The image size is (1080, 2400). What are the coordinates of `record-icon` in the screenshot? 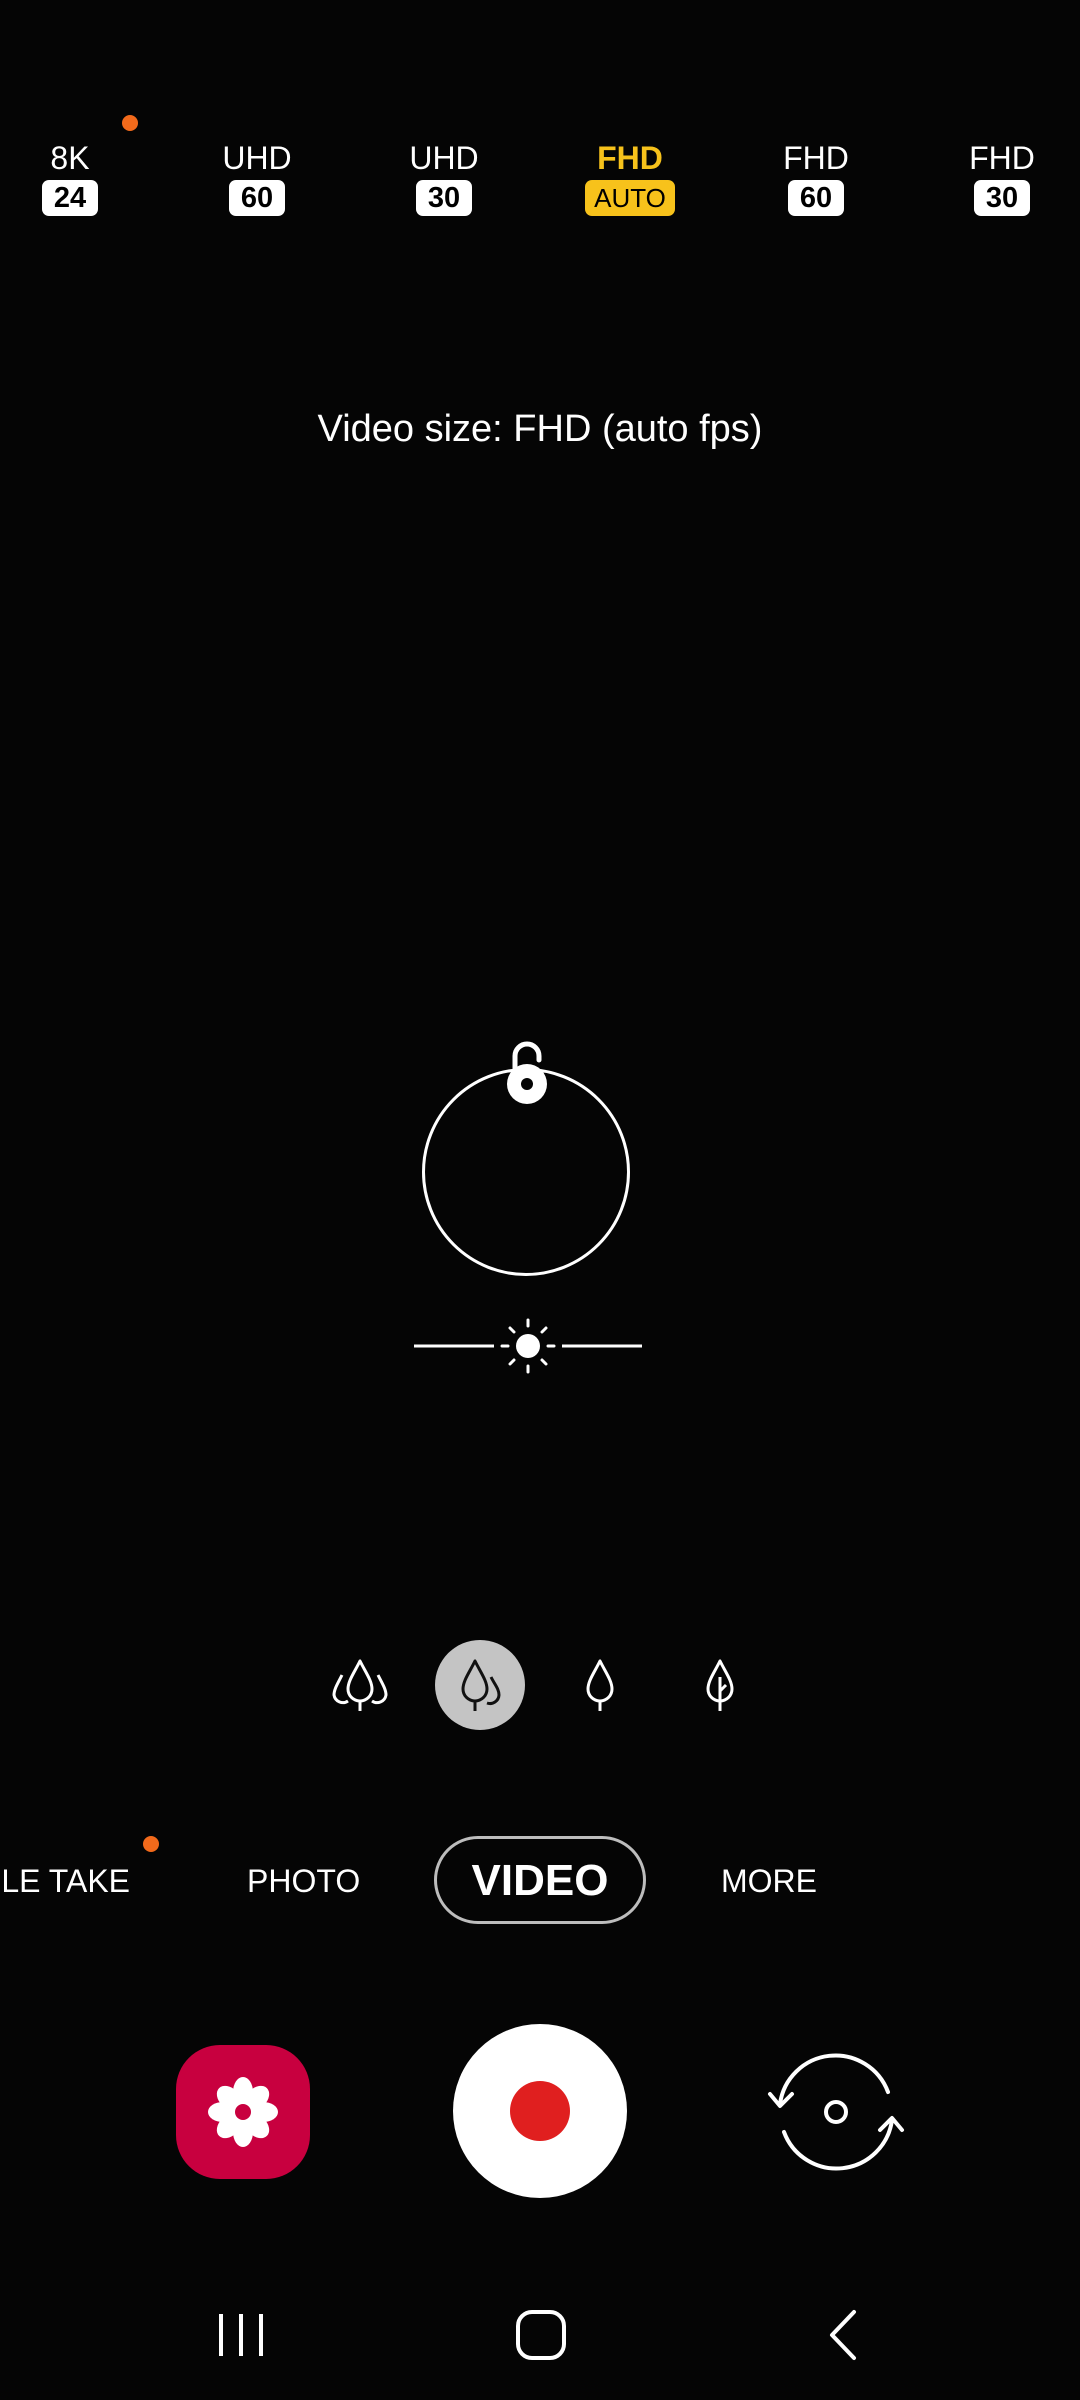 It's located at (540, 2111).